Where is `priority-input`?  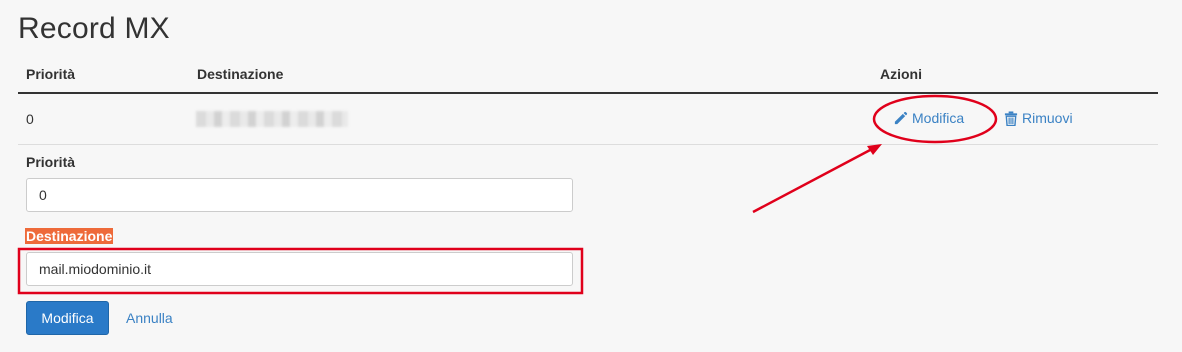
priority-input is located at coordinates (299, 195).